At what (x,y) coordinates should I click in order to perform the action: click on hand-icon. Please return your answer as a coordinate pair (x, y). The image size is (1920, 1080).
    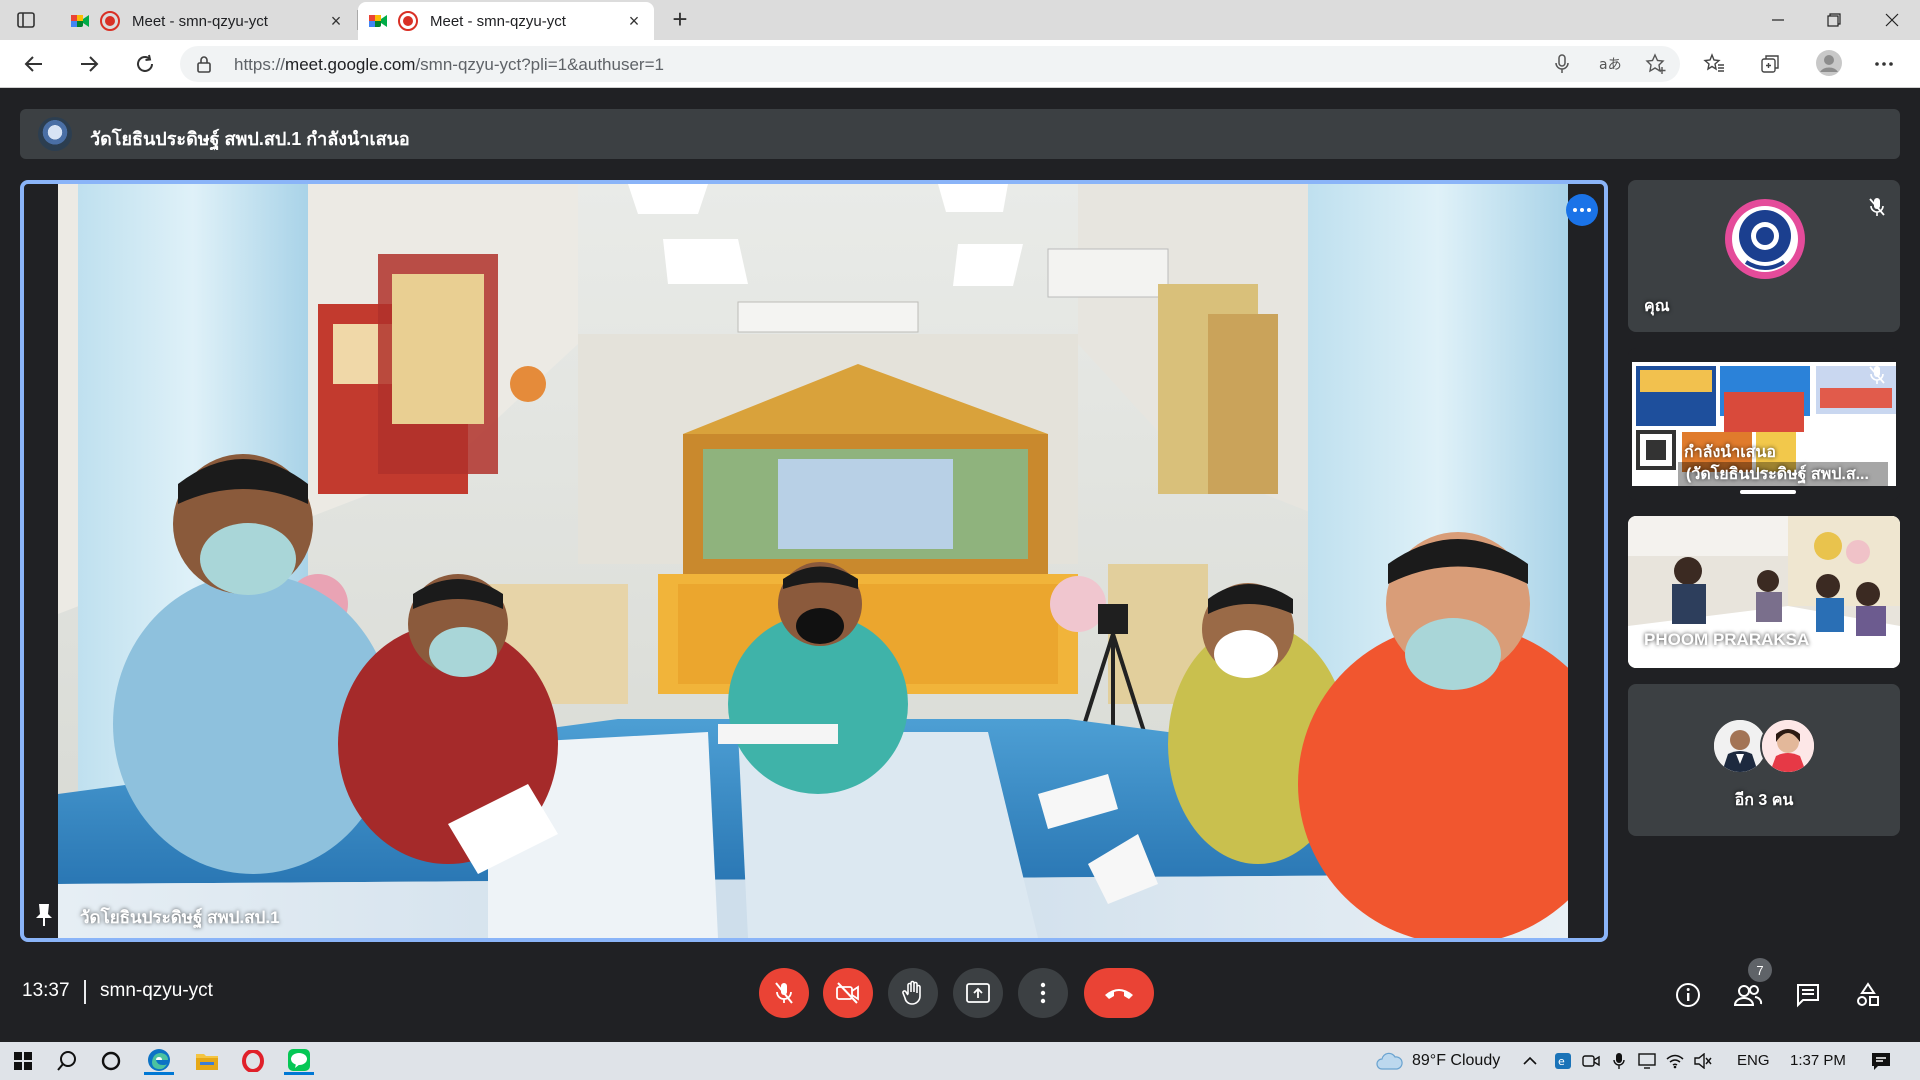
    Looking at the image, I should click on (911, 992).